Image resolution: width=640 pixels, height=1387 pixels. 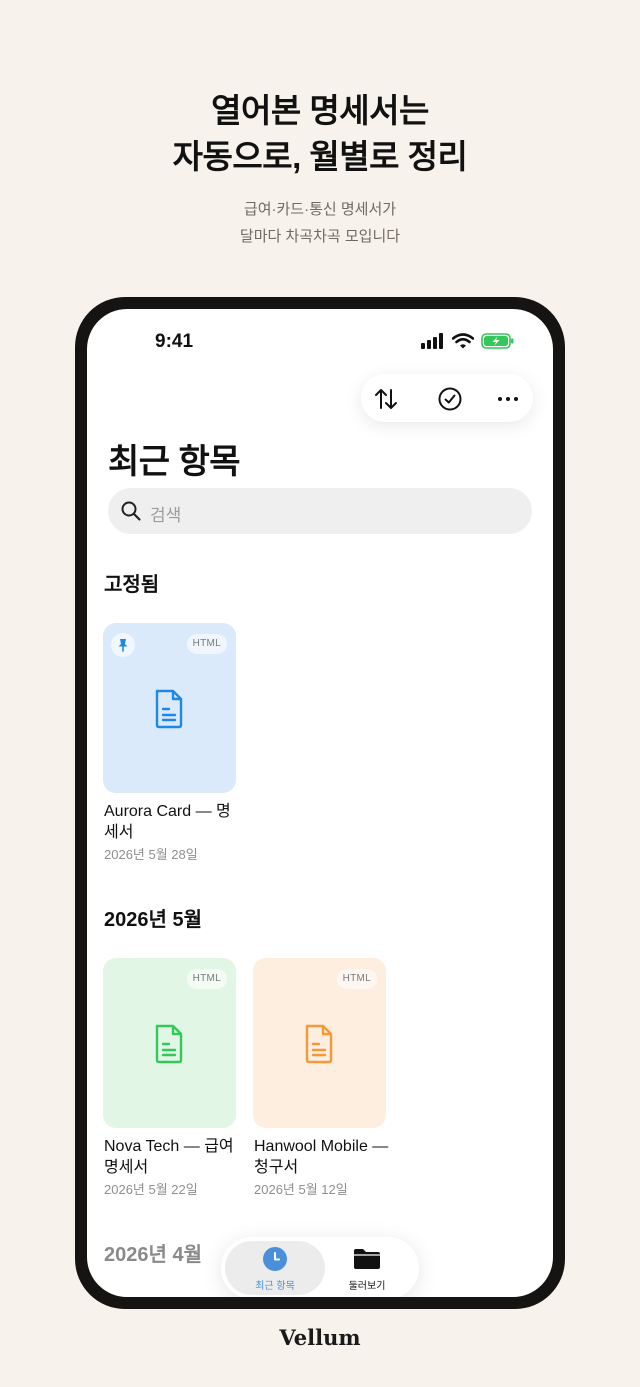 What do you see at coordinates (320, 236) in the screenshot?
I see `subline-2: 달마다 차곡차곡 모입니다` at bounding box center [320, 236].